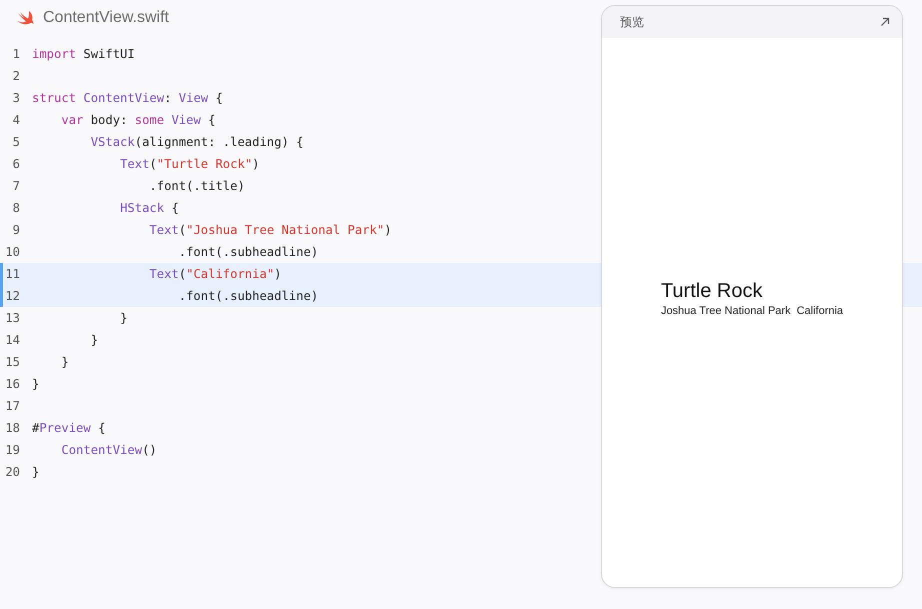 The image size is (922, 609). I want to click on line-number: 2, so click(16, 76).